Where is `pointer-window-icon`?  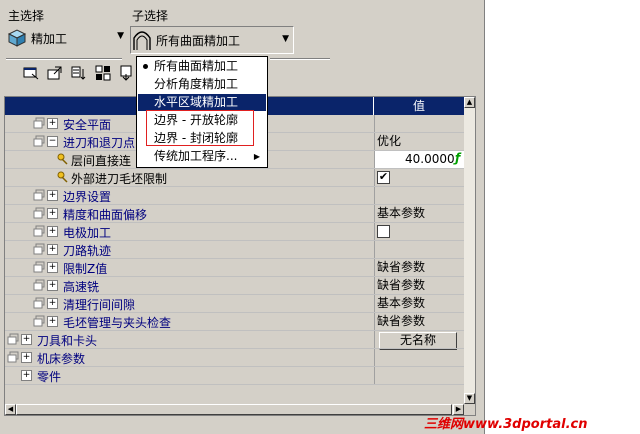 pointer-window-icon is located at coordinates (31, 73).